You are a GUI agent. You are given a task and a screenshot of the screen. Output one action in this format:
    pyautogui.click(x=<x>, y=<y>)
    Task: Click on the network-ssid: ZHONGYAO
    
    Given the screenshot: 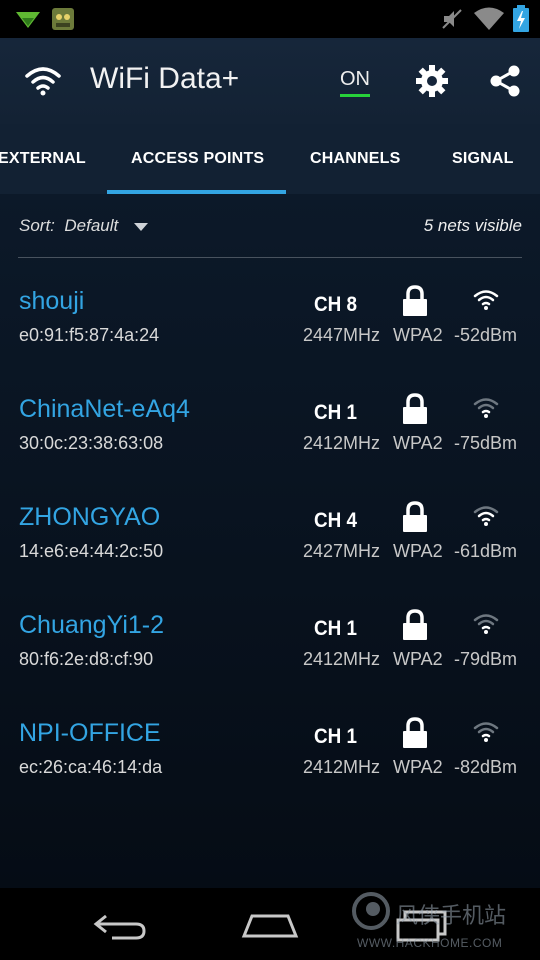 What is the action you would take?
    pyautogui.click(x=90, y=517)
    